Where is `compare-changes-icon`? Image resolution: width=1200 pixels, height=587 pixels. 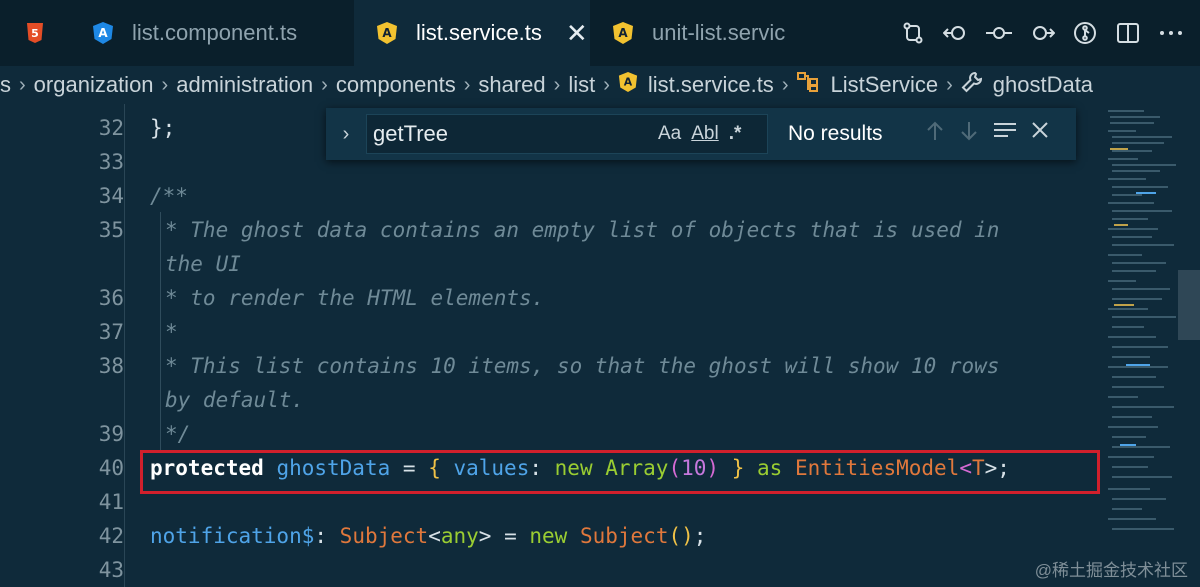
compare-changes-icon is located at coordinates (912, 33).